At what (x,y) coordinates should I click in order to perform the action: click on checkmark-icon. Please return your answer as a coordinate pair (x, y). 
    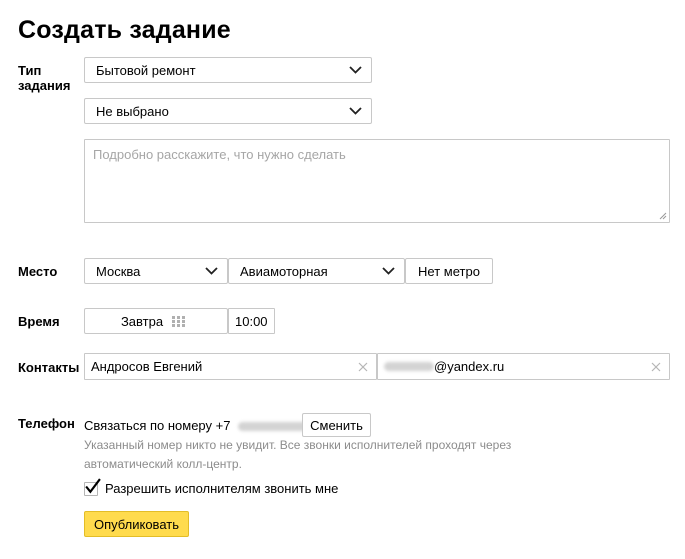
    Looking at the image, I should click on (93, 485).